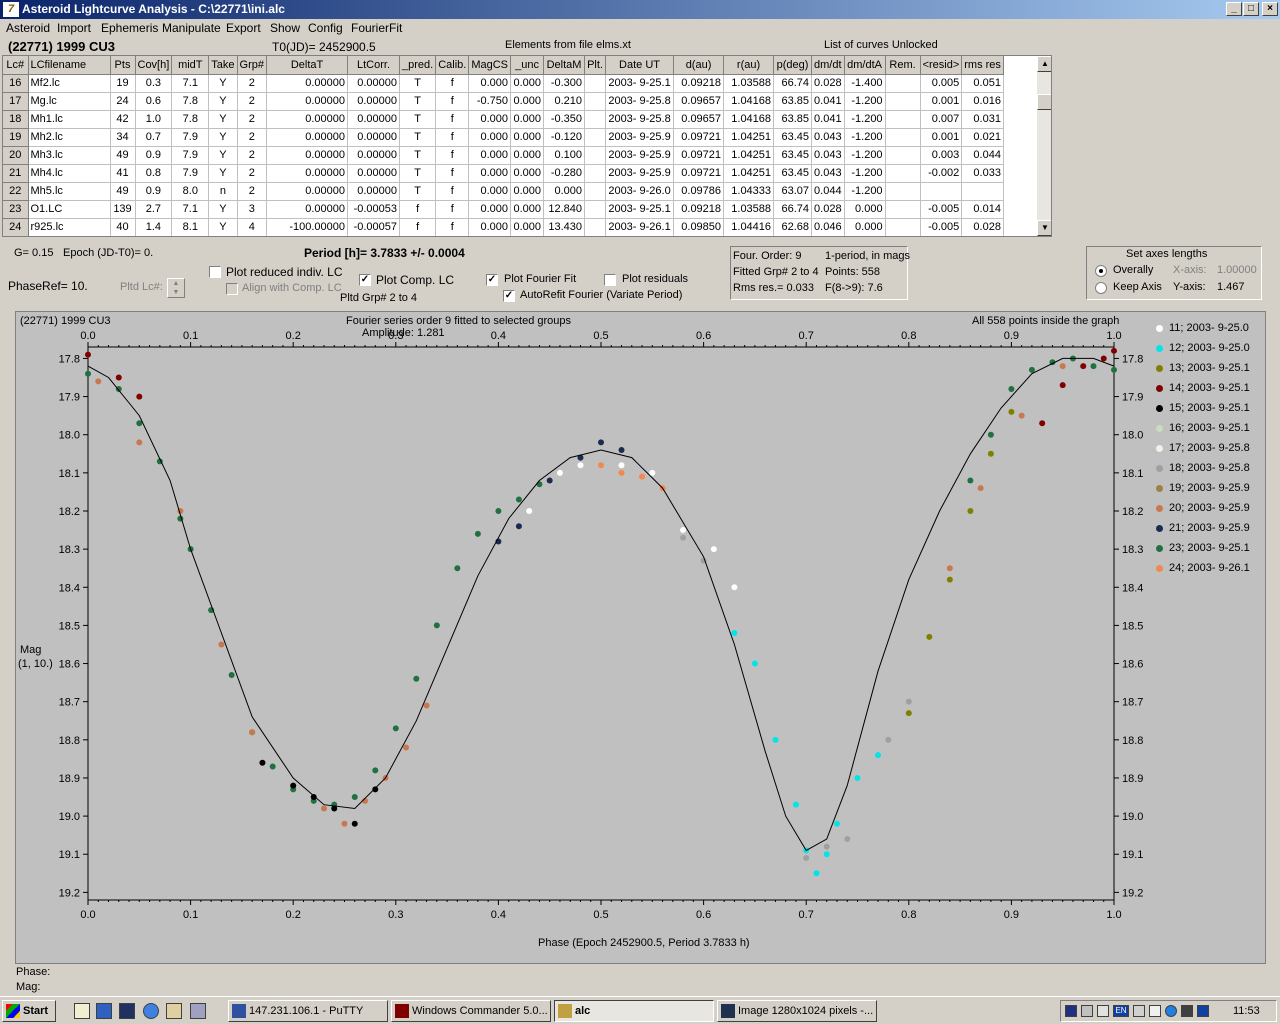  What do you see at coordinates (564, 227) in the screenshot?
I see `table-cell: 13.430` at bounding box center [564, 227].